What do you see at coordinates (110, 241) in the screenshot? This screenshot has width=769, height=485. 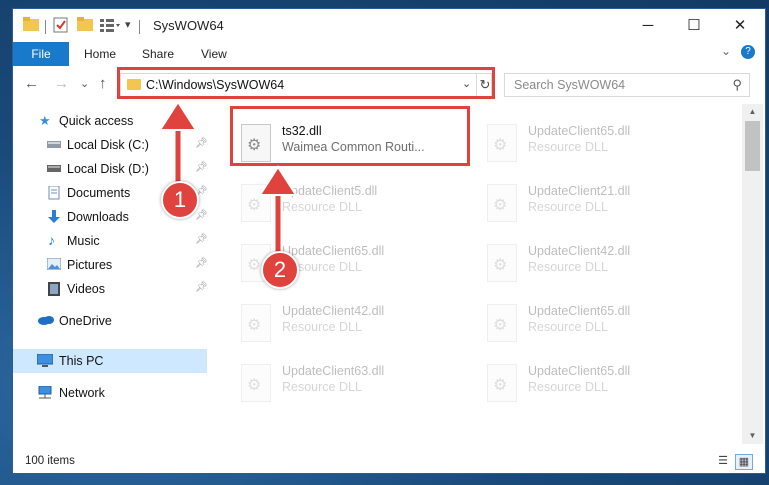 I see `sidebar-item-music: ♪ Music 📌︎` at bounding box center [110, 241].